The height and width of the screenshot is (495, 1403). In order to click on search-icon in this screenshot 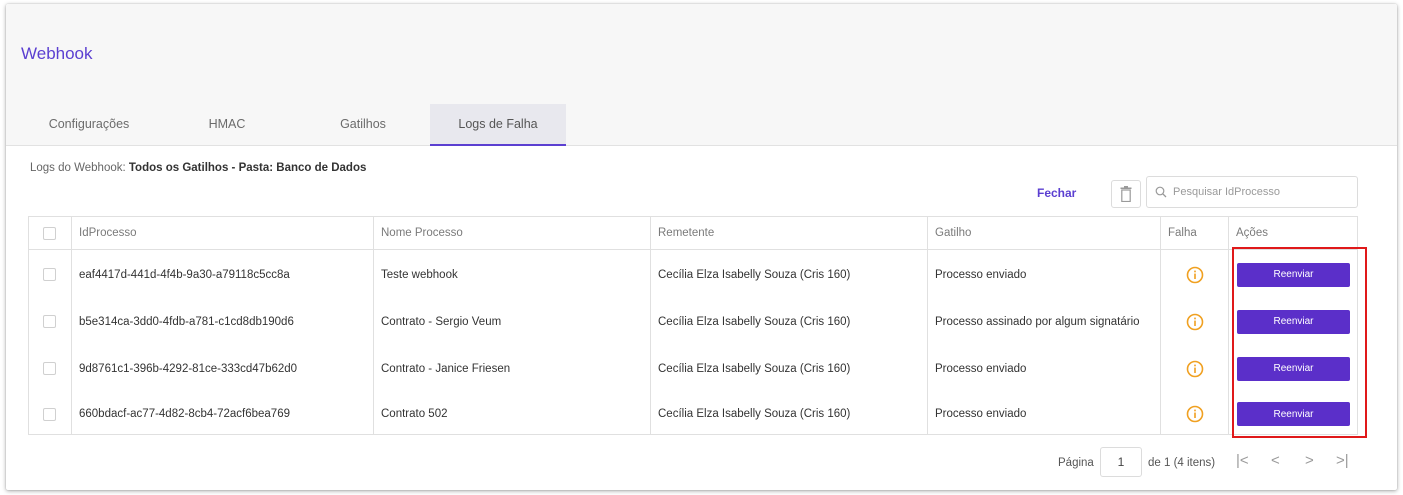, I will do `click(1161, 192)`.